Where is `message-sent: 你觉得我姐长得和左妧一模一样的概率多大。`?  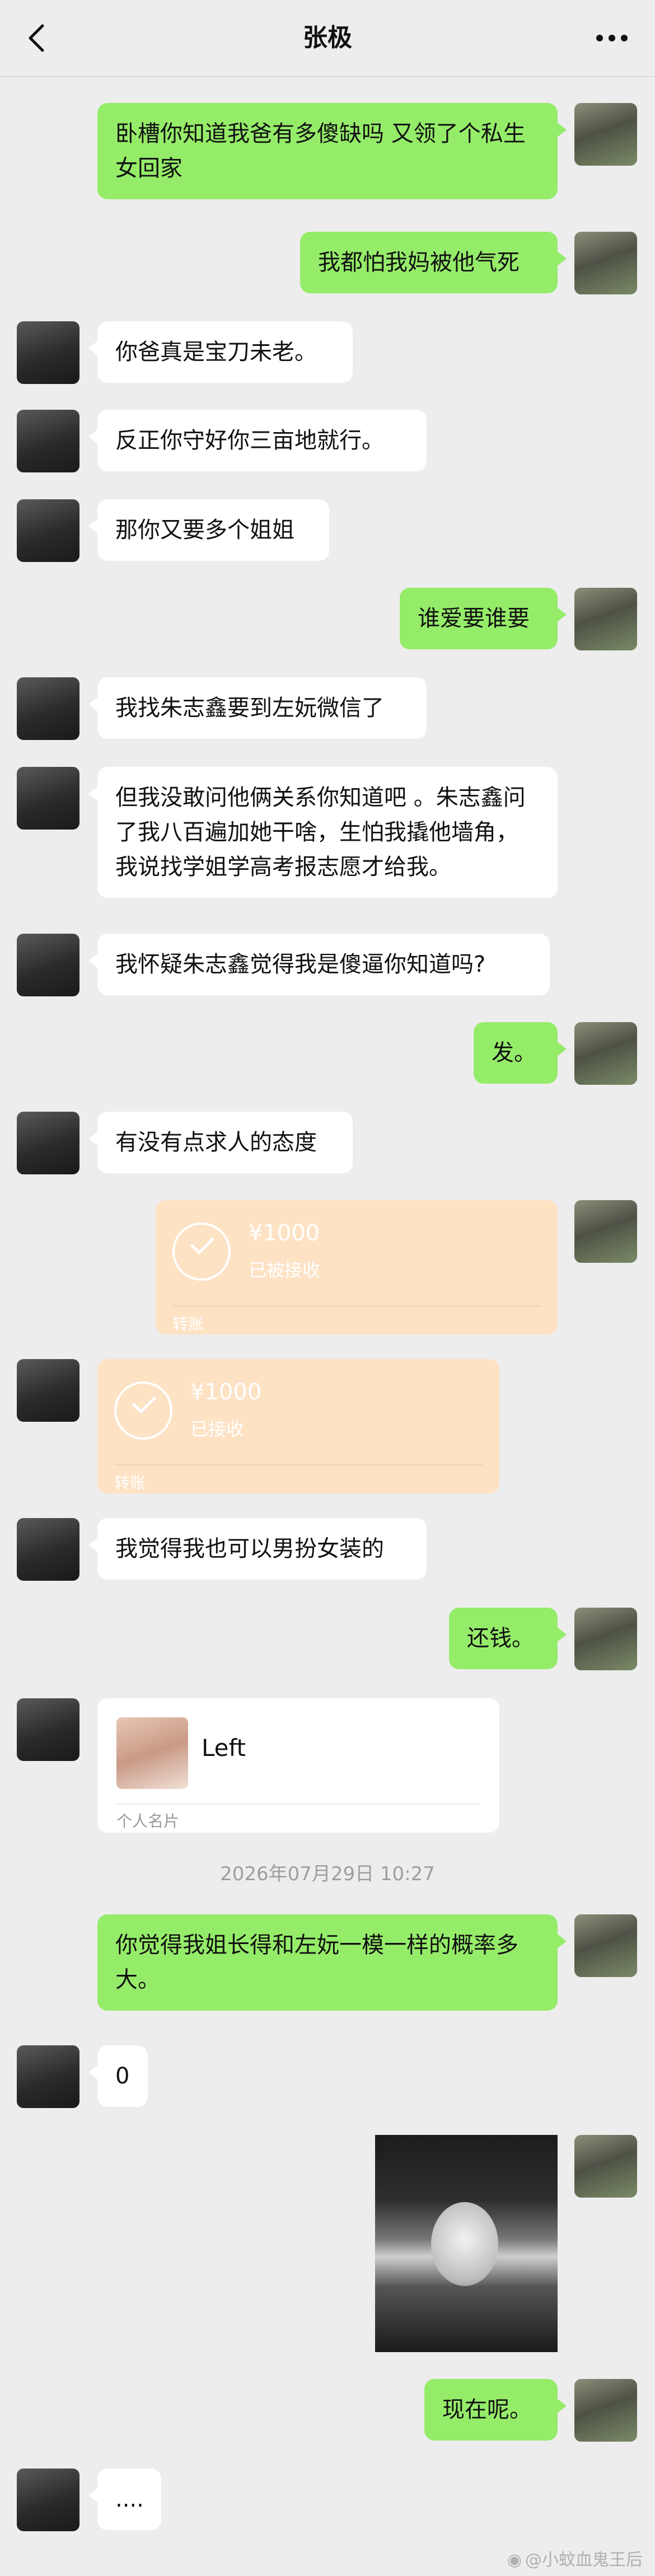 message-sent: 你觉得我姐长得和左妧一模一样的概率多大。 is located at coordinates (332, 1962).